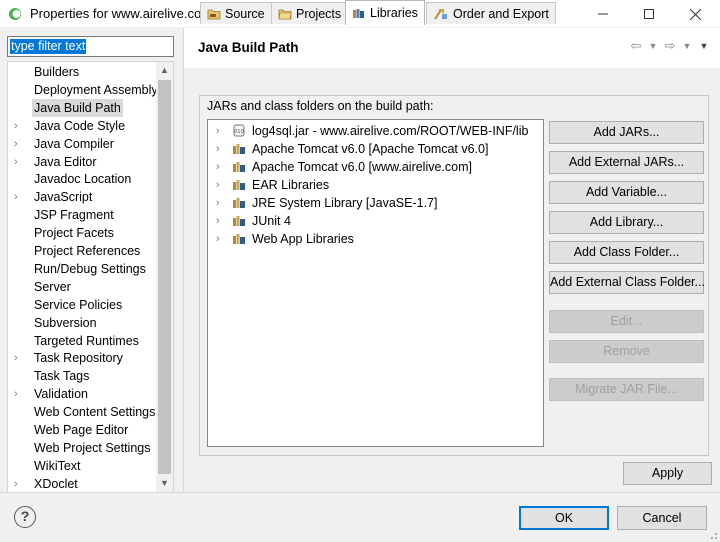 The height and width of the screenshot is (542, 720). Describe the element at coordinates (358, 13) in the screenshot. I see `libraries-icon` at that location.